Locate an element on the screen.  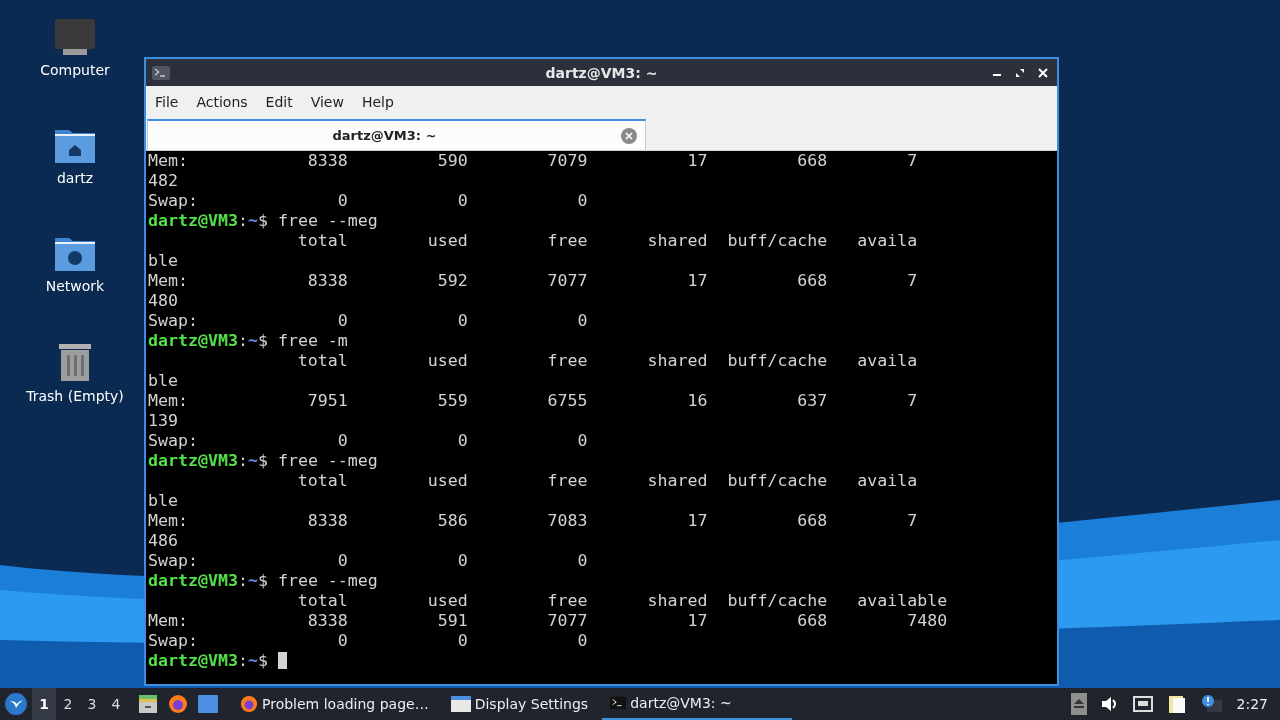
icon-label: dartz is located at coordinates (75, 178).